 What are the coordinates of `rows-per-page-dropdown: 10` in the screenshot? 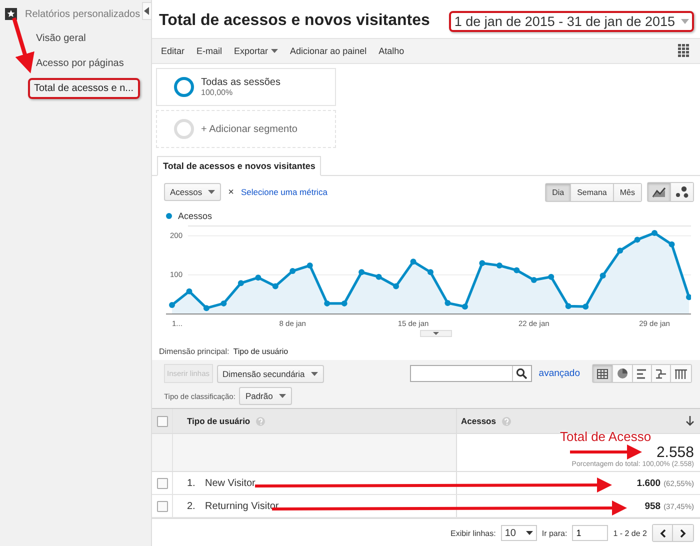 It's located at (518, 533).